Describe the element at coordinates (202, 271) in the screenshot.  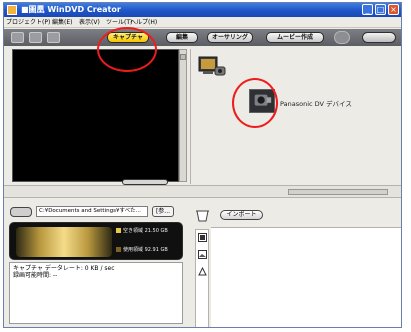
I see `audio-clip-icon` at that location.